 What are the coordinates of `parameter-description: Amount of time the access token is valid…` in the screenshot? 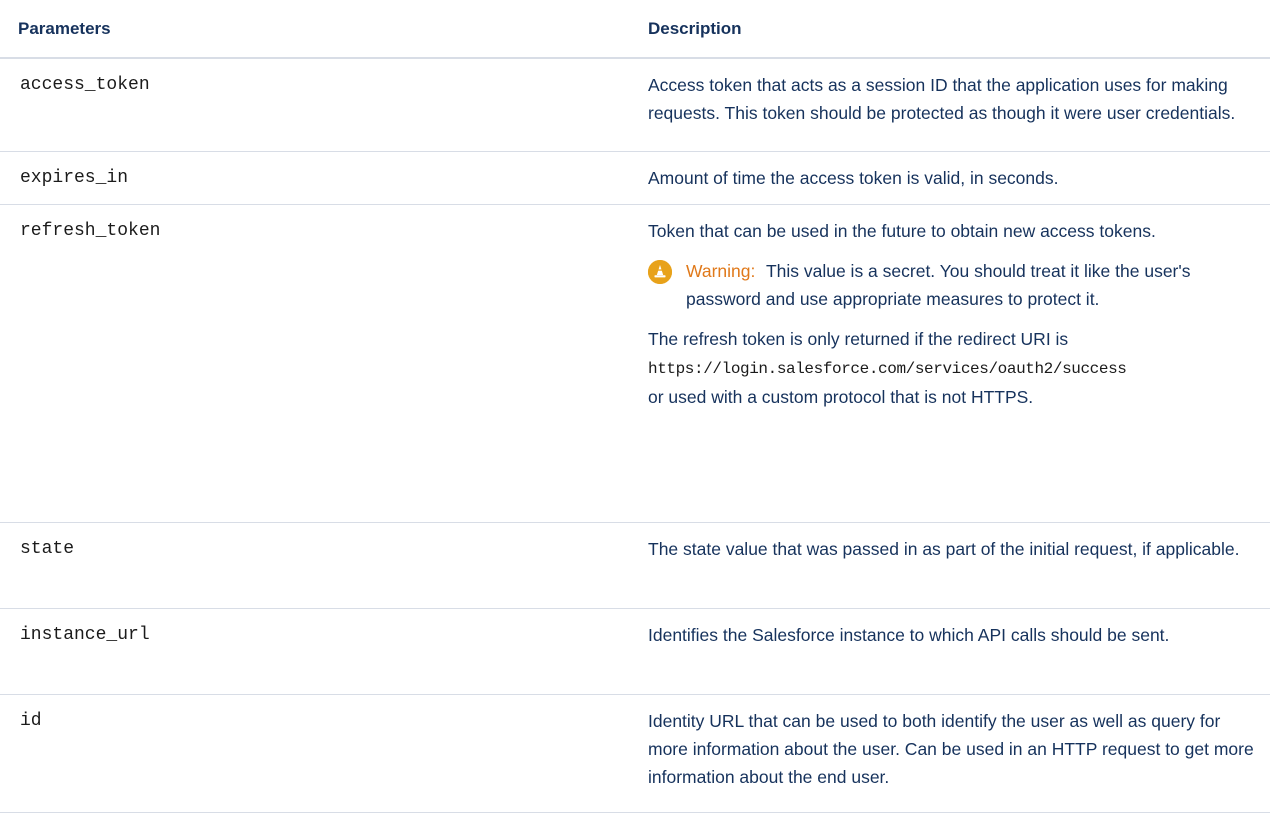 It's located at (947, 178).